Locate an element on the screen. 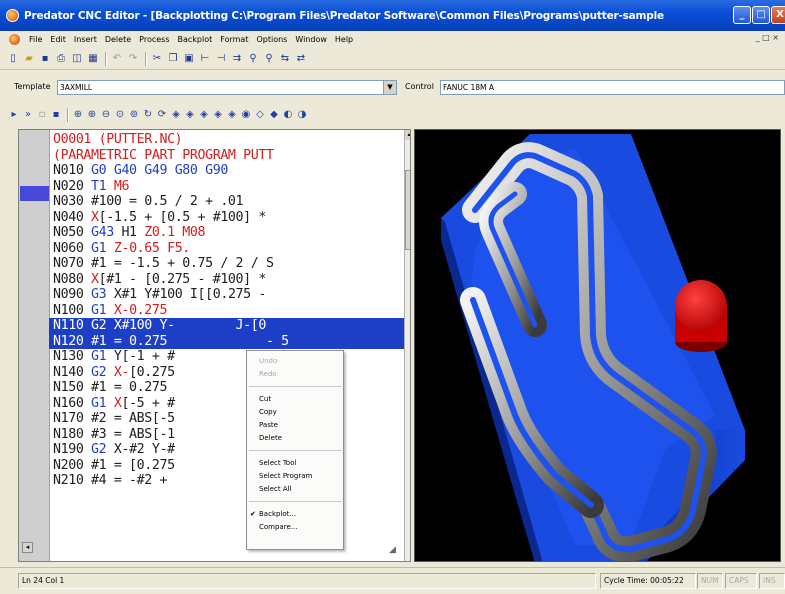  scroll-thumb is located at coordinates (407, 210).